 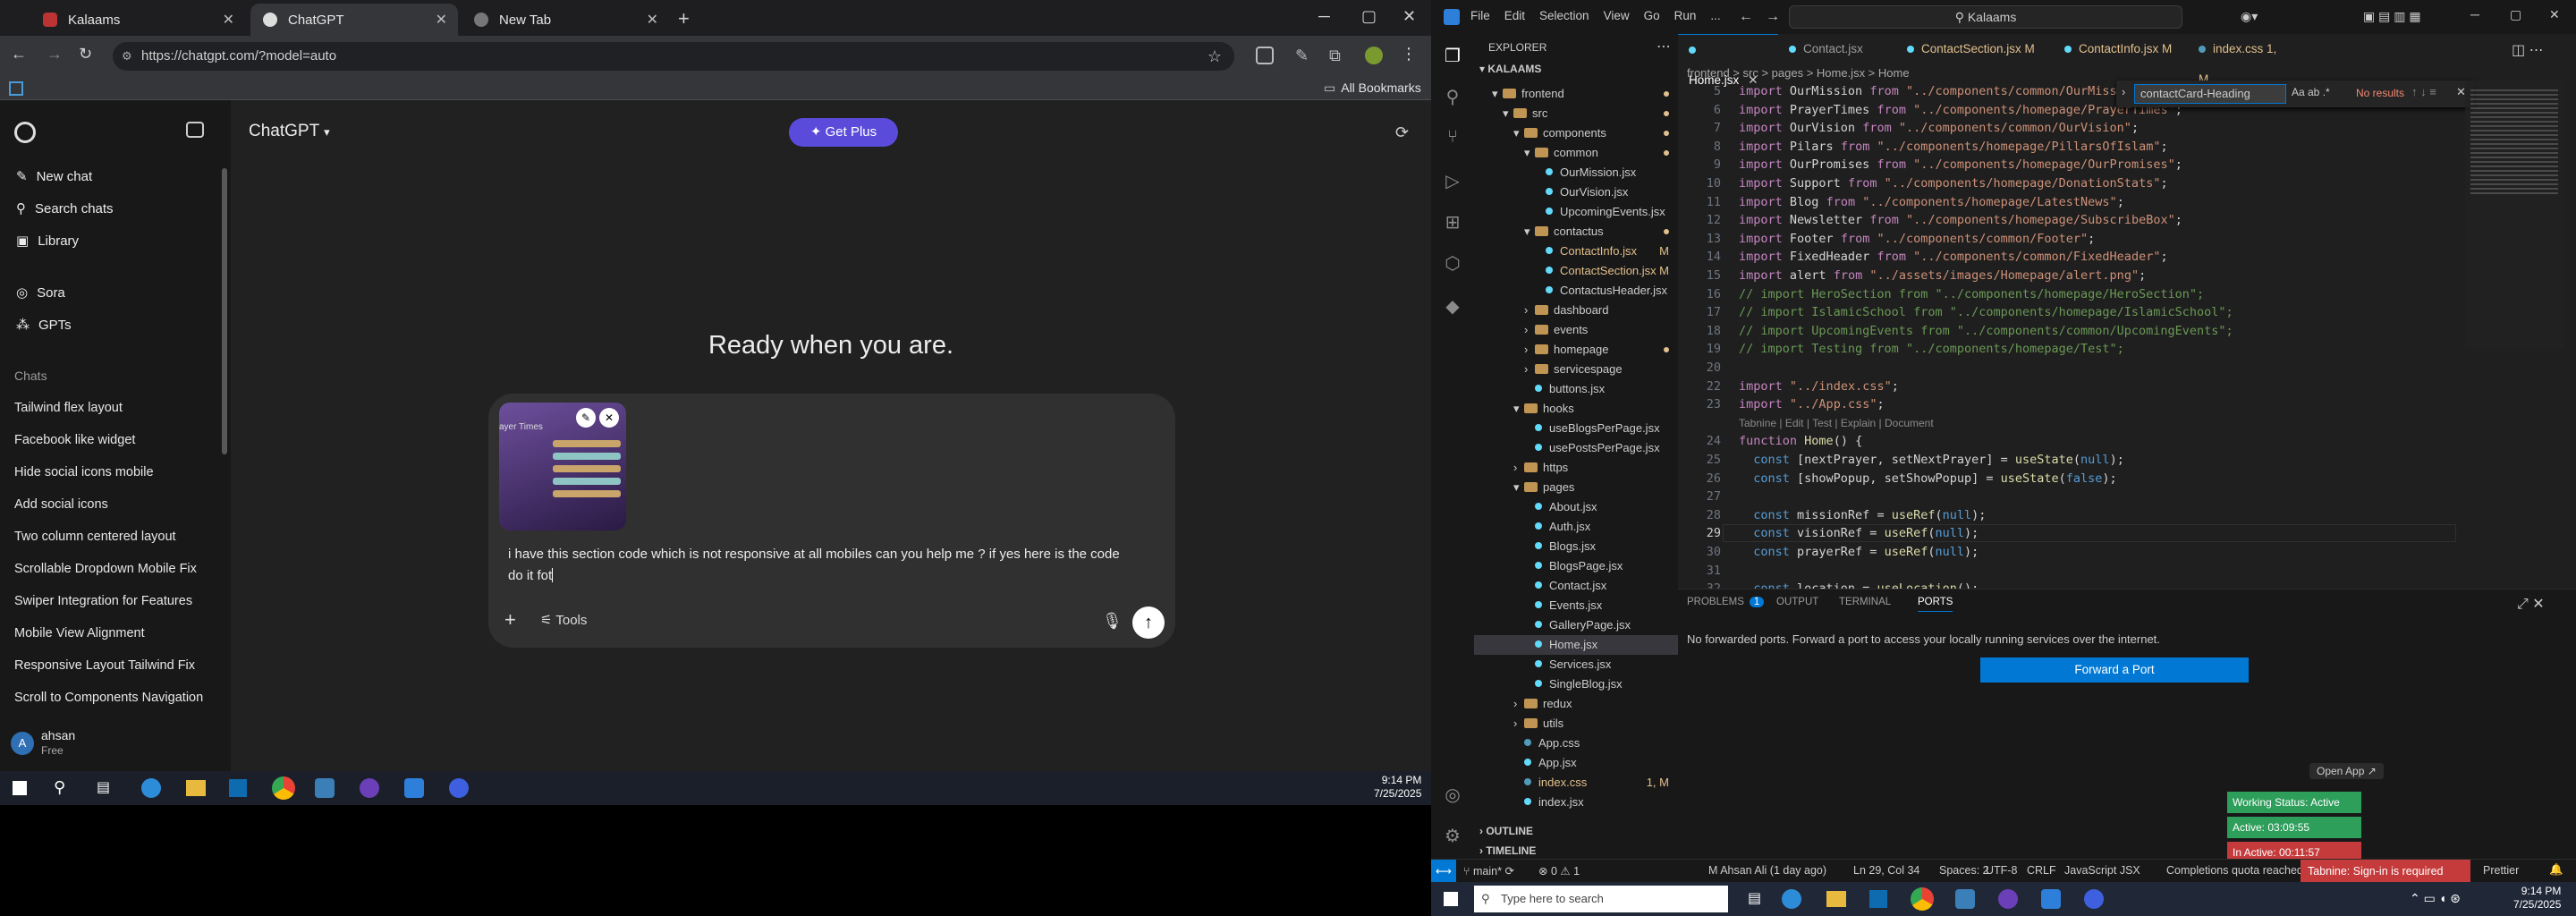 What do you see at coordinates (2556, 870) in the screenshot?
I see `notifications-icon: 🔔` at bounding box center [2556, 870].